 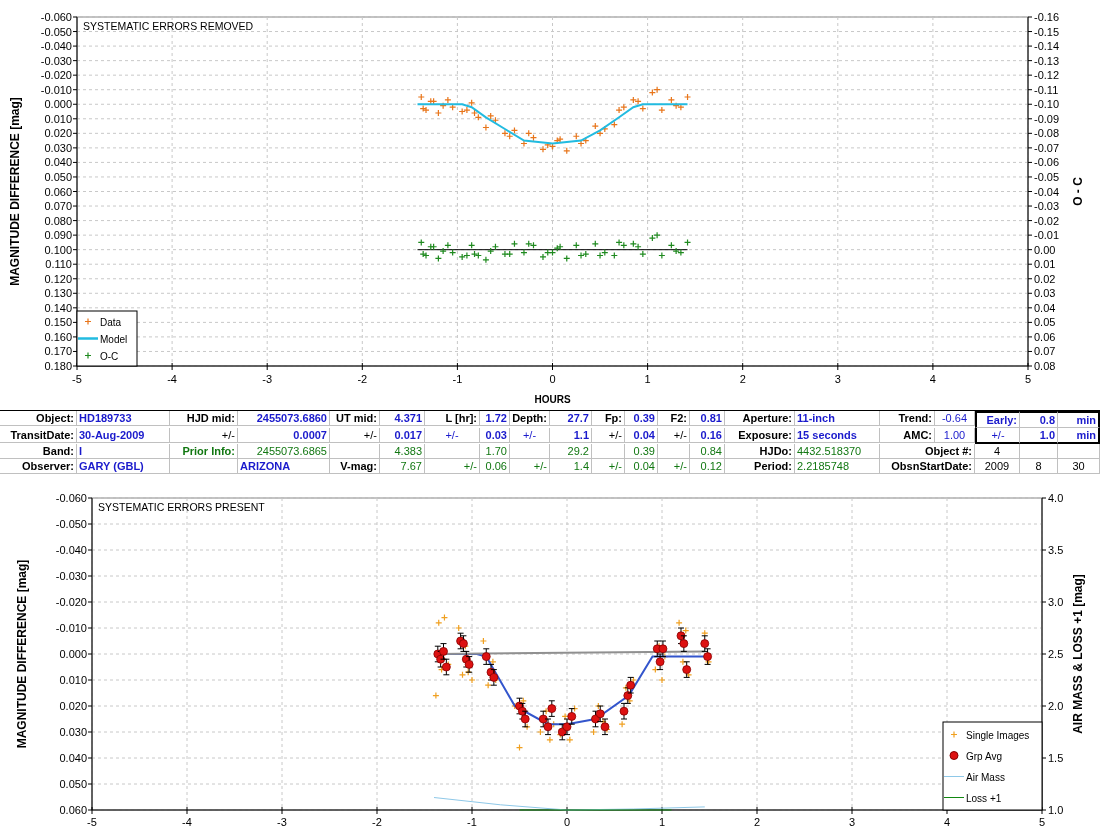 What do you see at coordinates (1078, 191) in the screenshot?
I see `axis-title: O - C` at bounding box center [1078, 191].